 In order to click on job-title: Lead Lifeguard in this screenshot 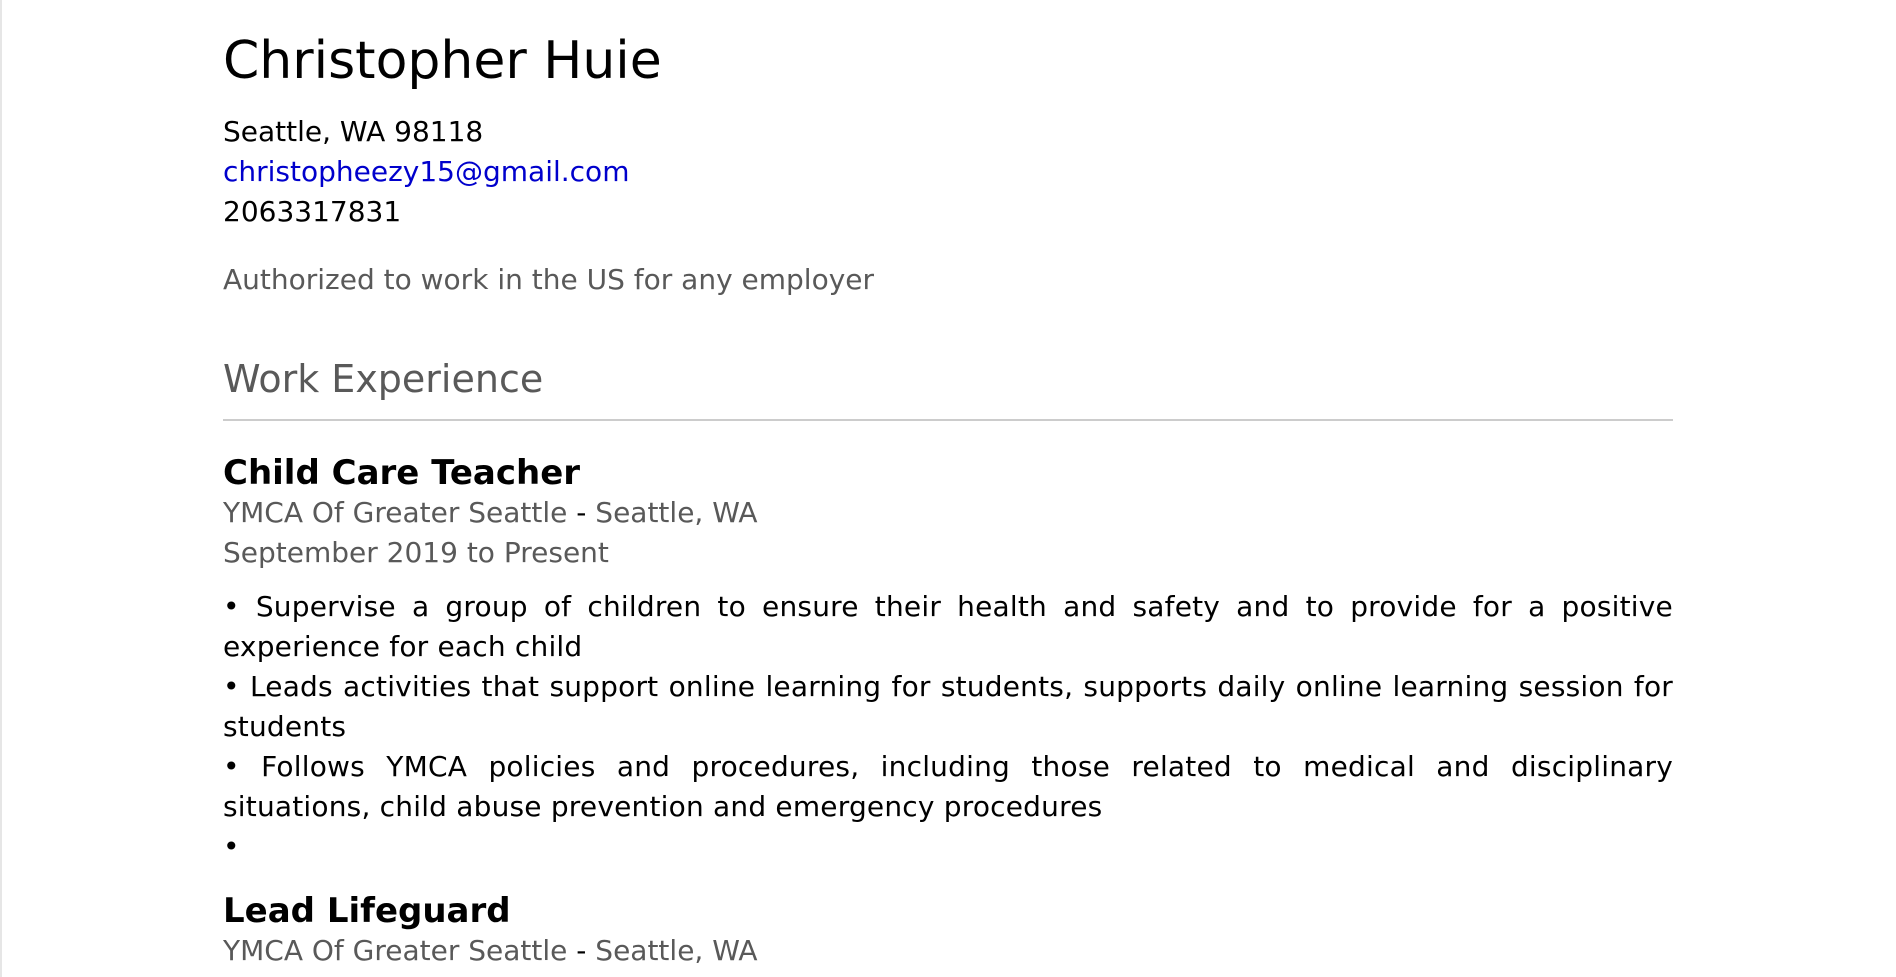, I will do `click(367, 910)`.